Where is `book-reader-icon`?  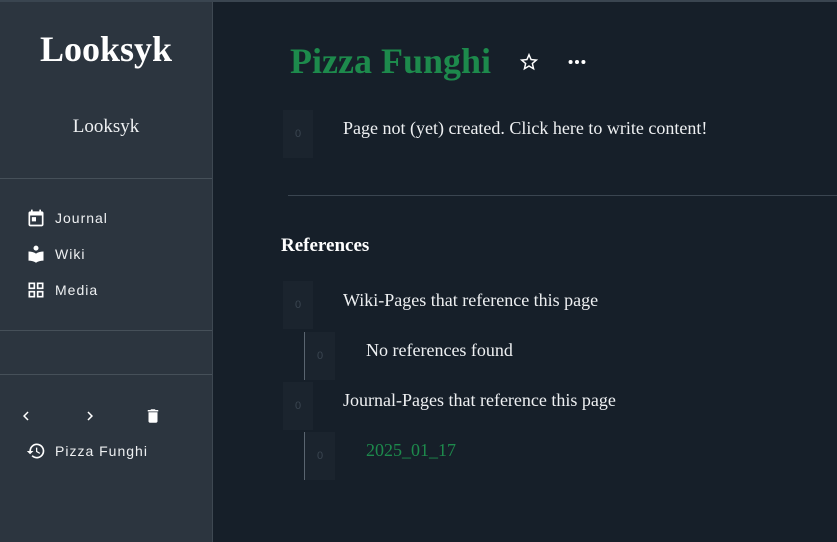 book-reader-icon is located at coordinates (36, 254).